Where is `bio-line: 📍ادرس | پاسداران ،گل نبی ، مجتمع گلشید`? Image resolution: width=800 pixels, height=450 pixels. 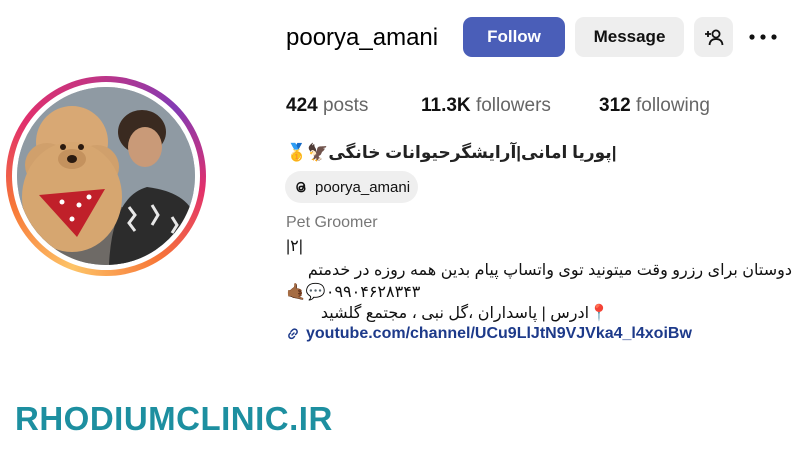
bio-line: 📍ادرس | پاسداران ،گل نبی ، مجتمع گلشید is located at coordinates (464, 313).